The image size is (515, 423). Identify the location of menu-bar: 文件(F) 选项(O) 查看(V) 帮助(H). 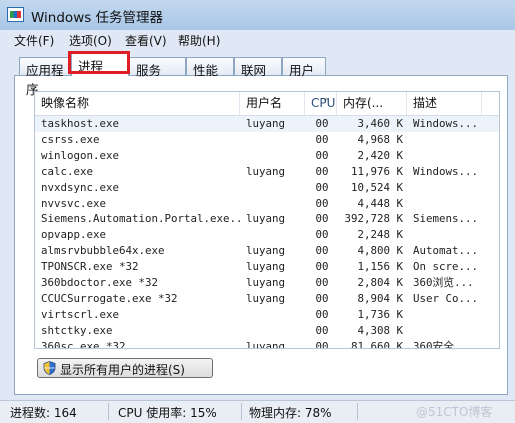
(257, 39).